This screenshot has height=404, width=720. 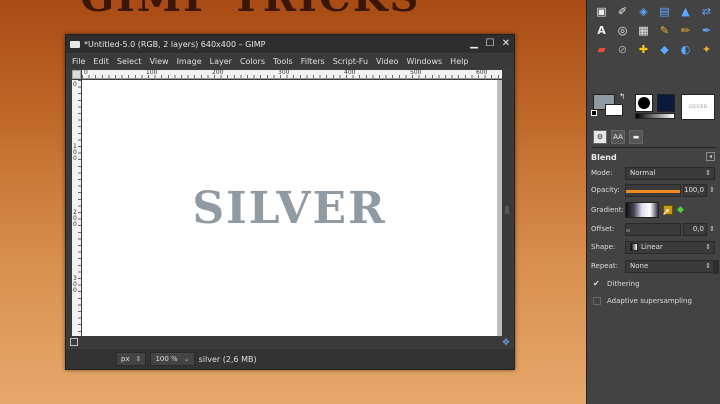 I want to click on horizontal-scrollbar, so click(x=292, y=343).